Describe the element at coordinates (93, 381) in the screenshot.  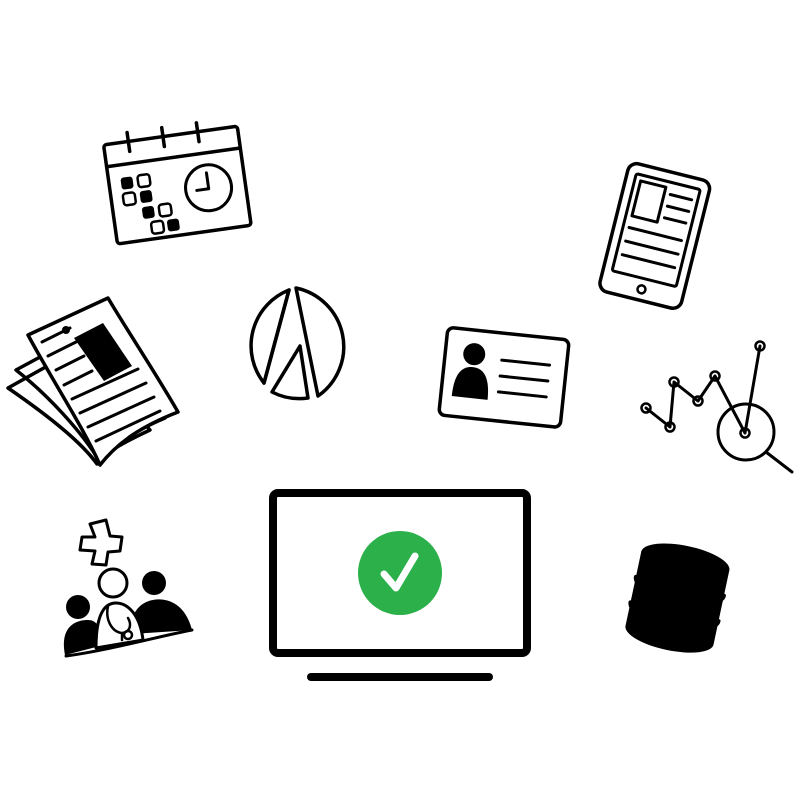
I see `newspaper-icon` at that location.